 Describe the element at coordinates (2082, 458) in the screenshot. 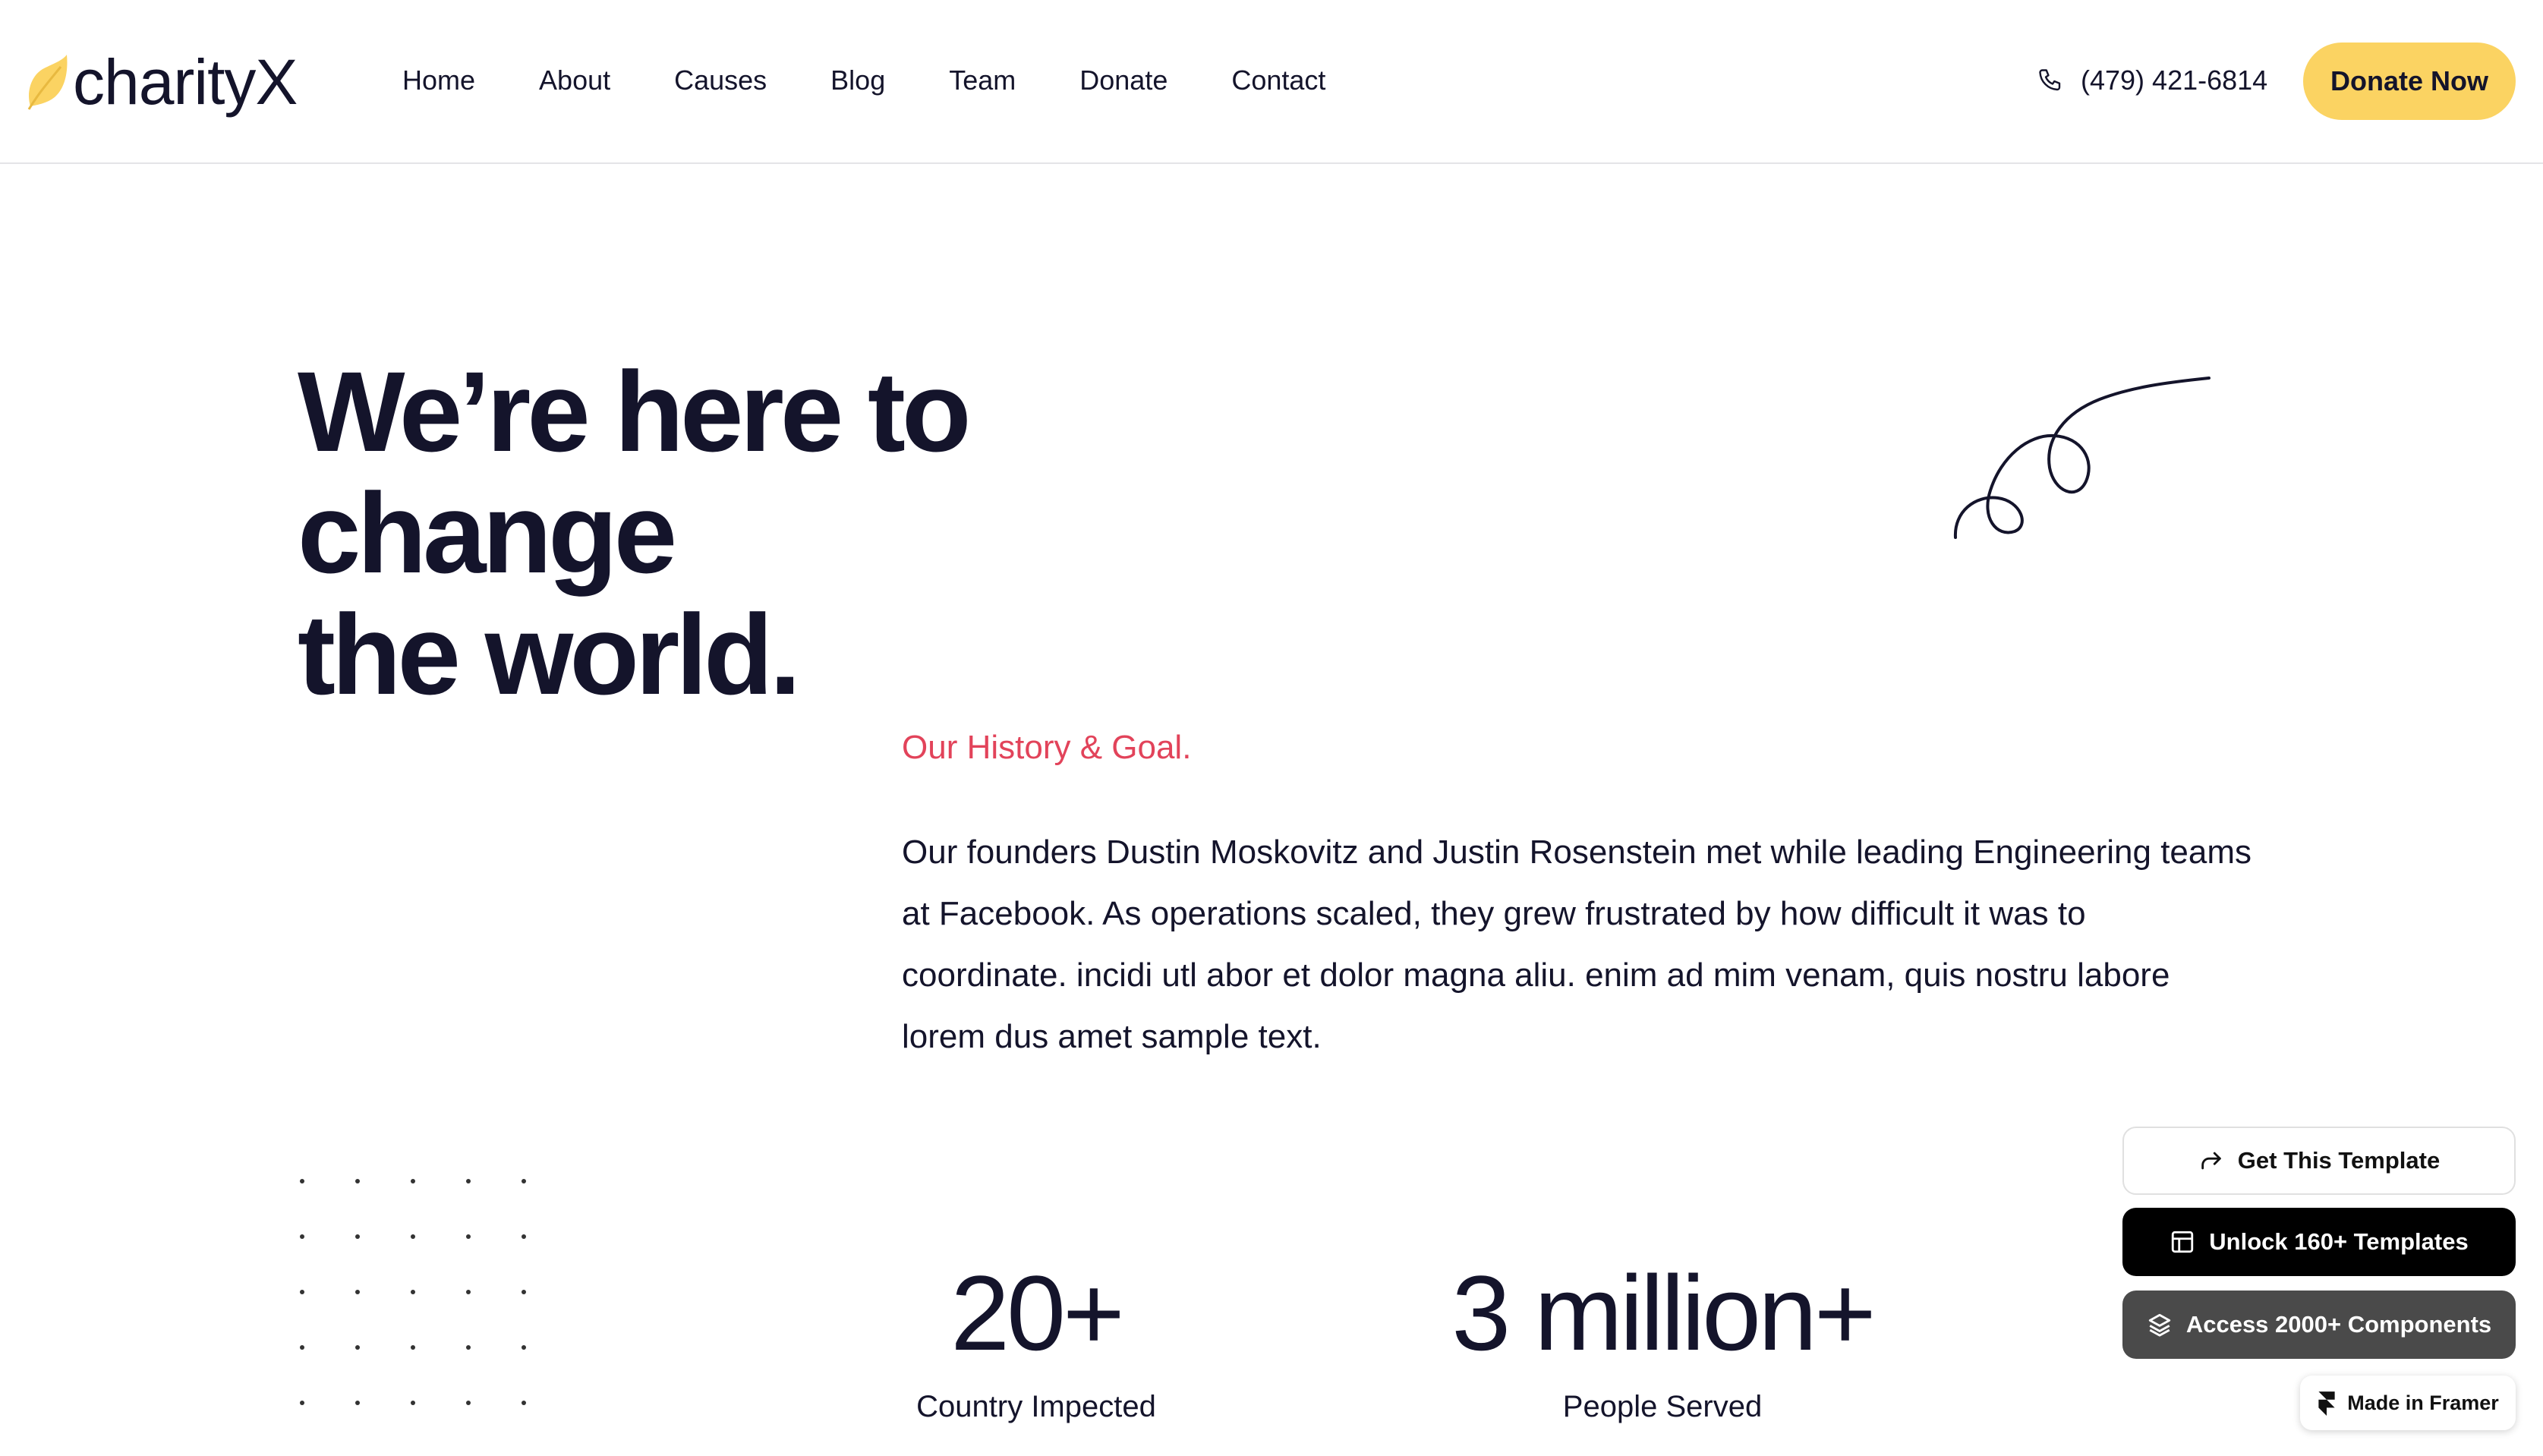

I see `squiggle-decoration` at that location.